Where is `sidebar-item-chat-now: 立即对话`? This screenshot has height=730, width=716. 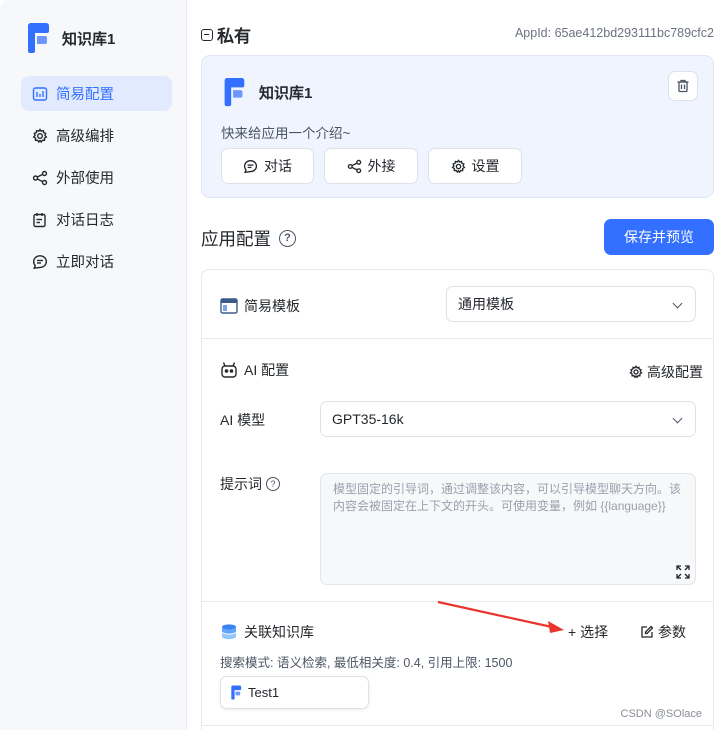
sidebar-item-chat-now: 立即对话 is located at coordinates (96, 261).